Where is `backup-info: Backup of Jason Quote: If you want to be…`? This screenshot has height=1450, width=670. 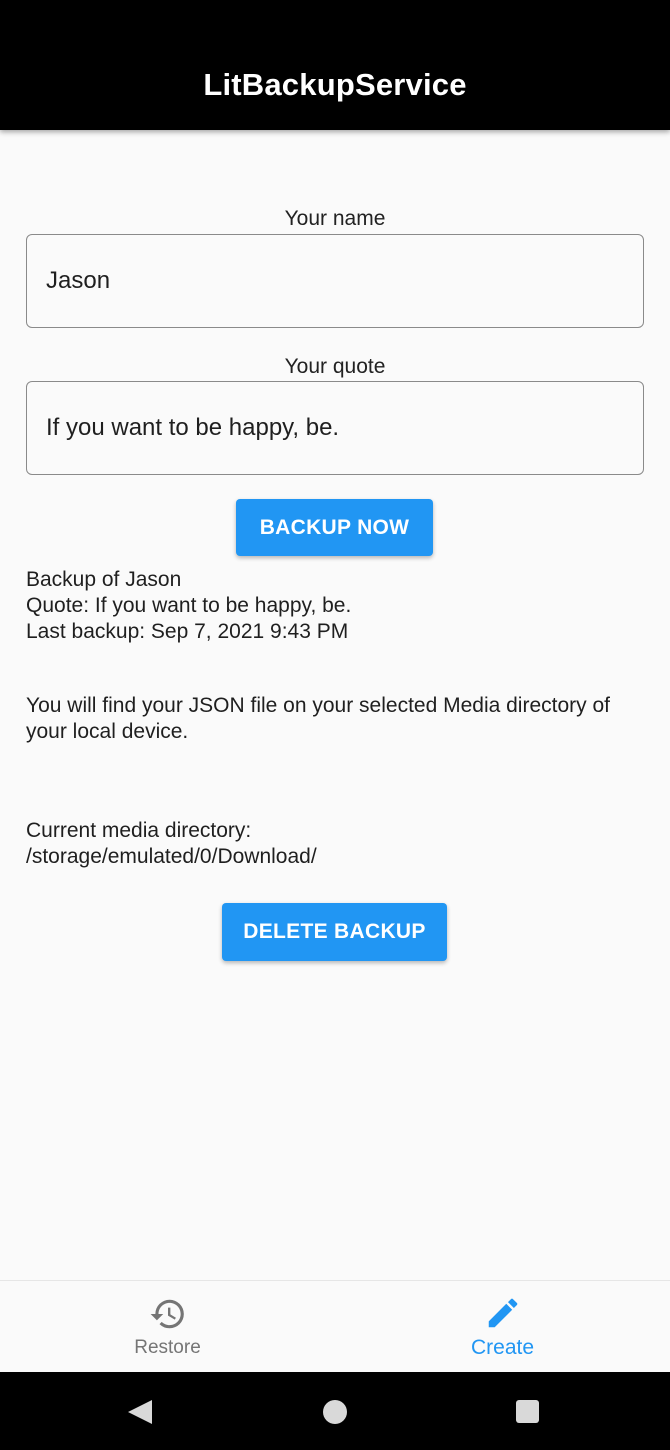 backup-info: Backup of Jason Quote: If you want to be… is located at coordinates (335, 606).